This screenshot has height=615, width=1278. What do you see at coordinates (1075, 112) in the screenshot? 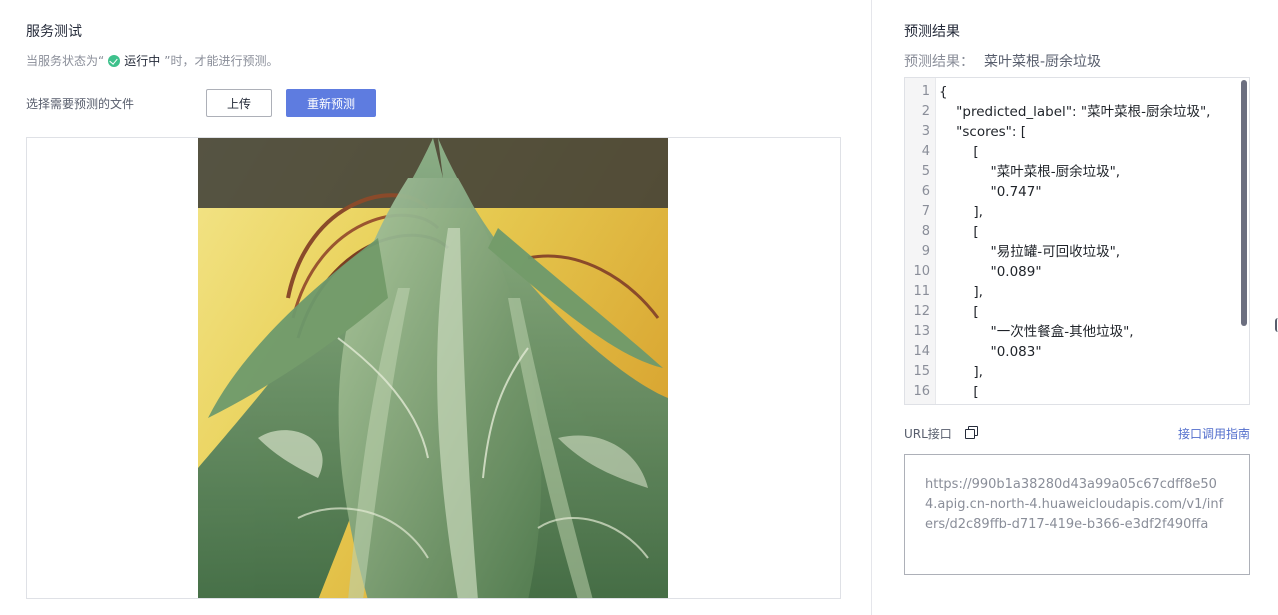
I see `code-line: "predicted_label": "菜叶菜根-厨余垃圾",` at bounding box center [1075, 112].